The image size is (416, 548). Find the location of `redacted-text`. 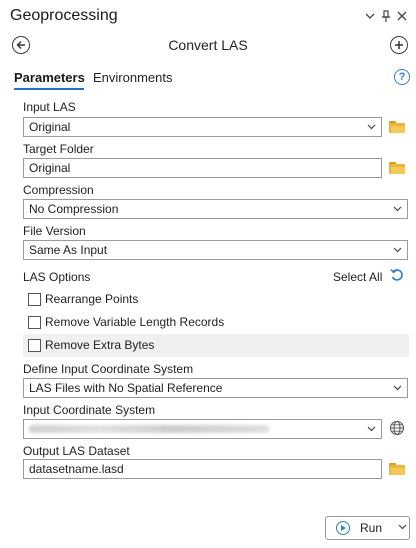

redacted-text is located at coordinates (149, 429).